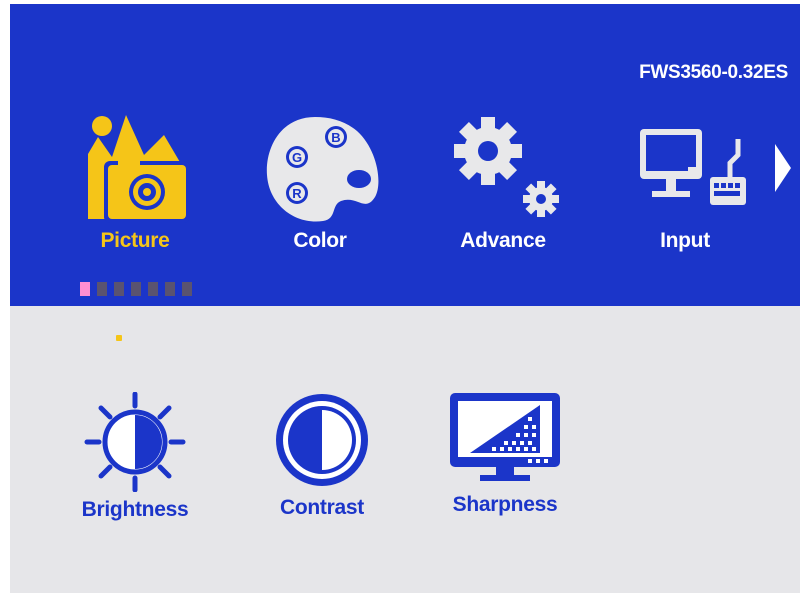 This screenshot has width=800, height=593. Describe the element at coordinates (139, 169) in the screenshot. I see `picture-icon` at that location.